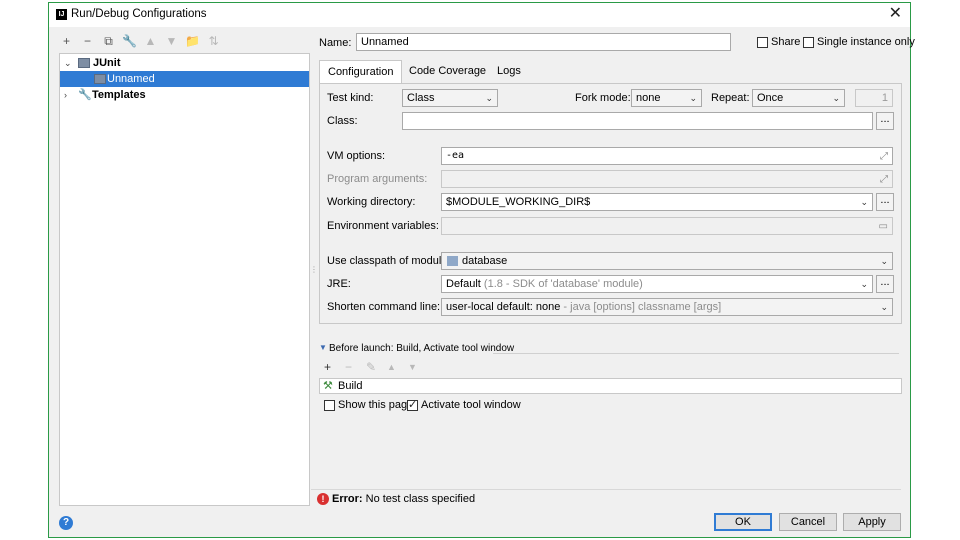  Describe the element at coordinates (798, 98) in the screenshot. I see `repeat-select: Once ⌄` at that location.